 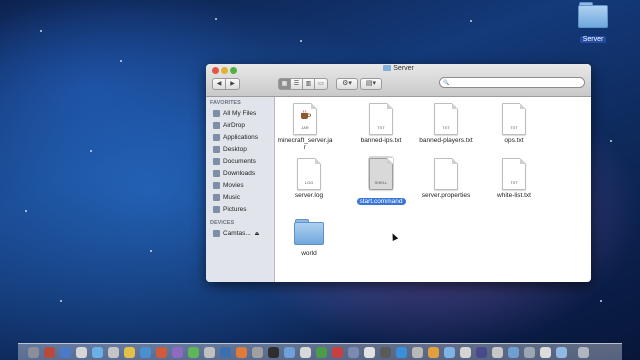 I want to click on file-item-server-properties: server.properties, so click(x=446, y=178).